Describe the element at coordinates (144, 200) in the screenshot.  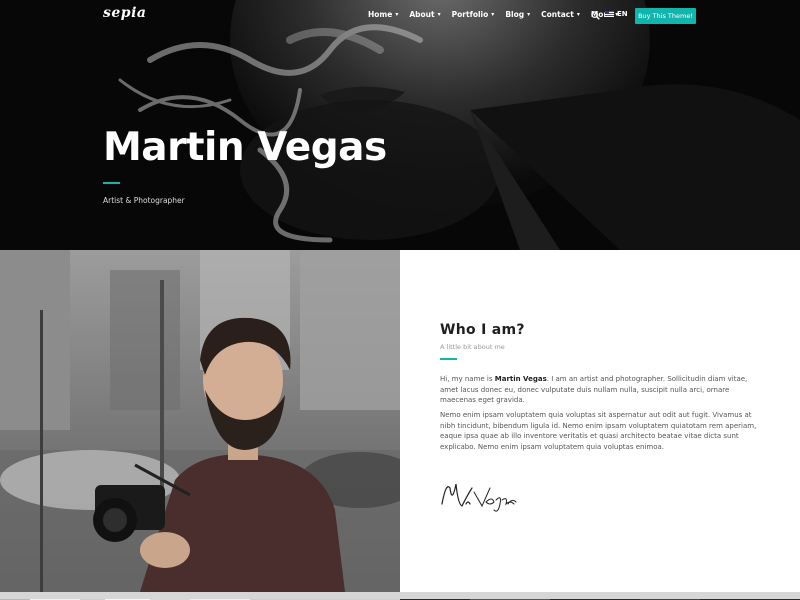
I see `hero-subtitle: Artist & Photographer` at that location.